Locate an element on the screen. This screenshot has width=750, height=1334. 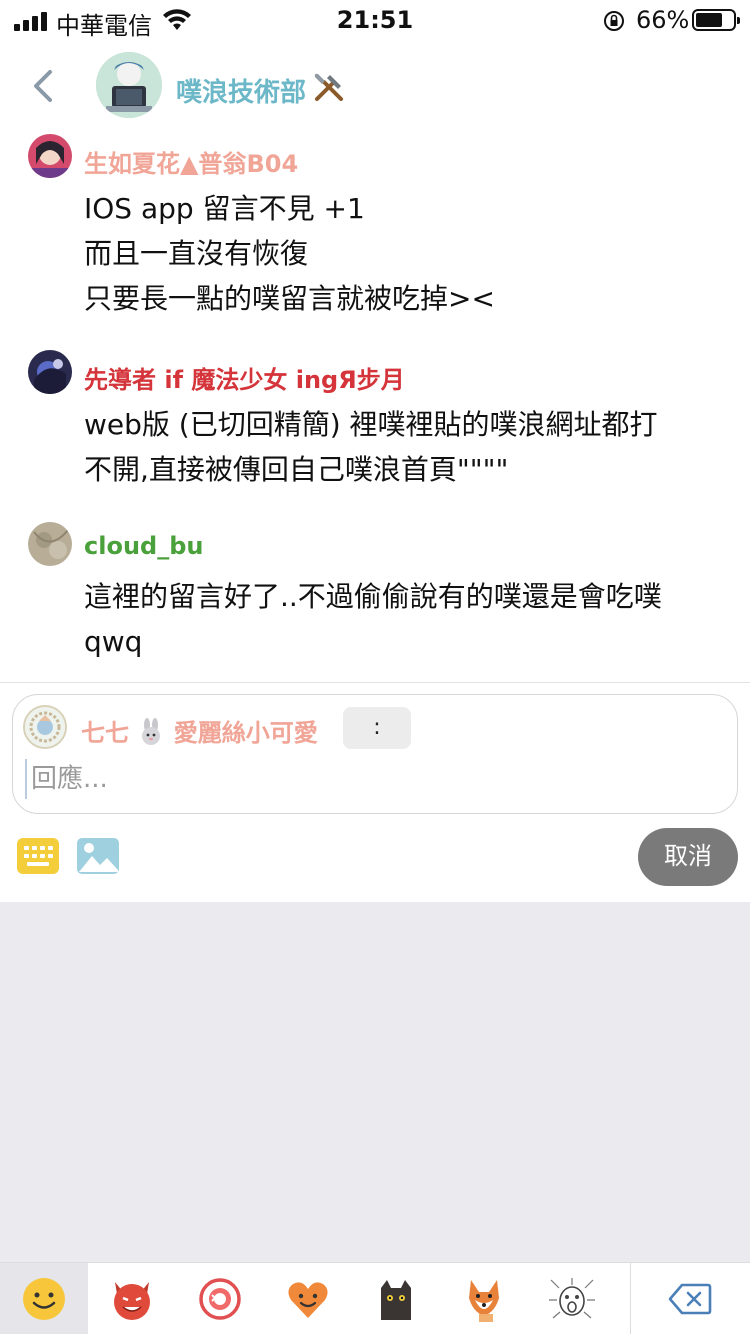
delete-button is located at coordinates (690, 1298).